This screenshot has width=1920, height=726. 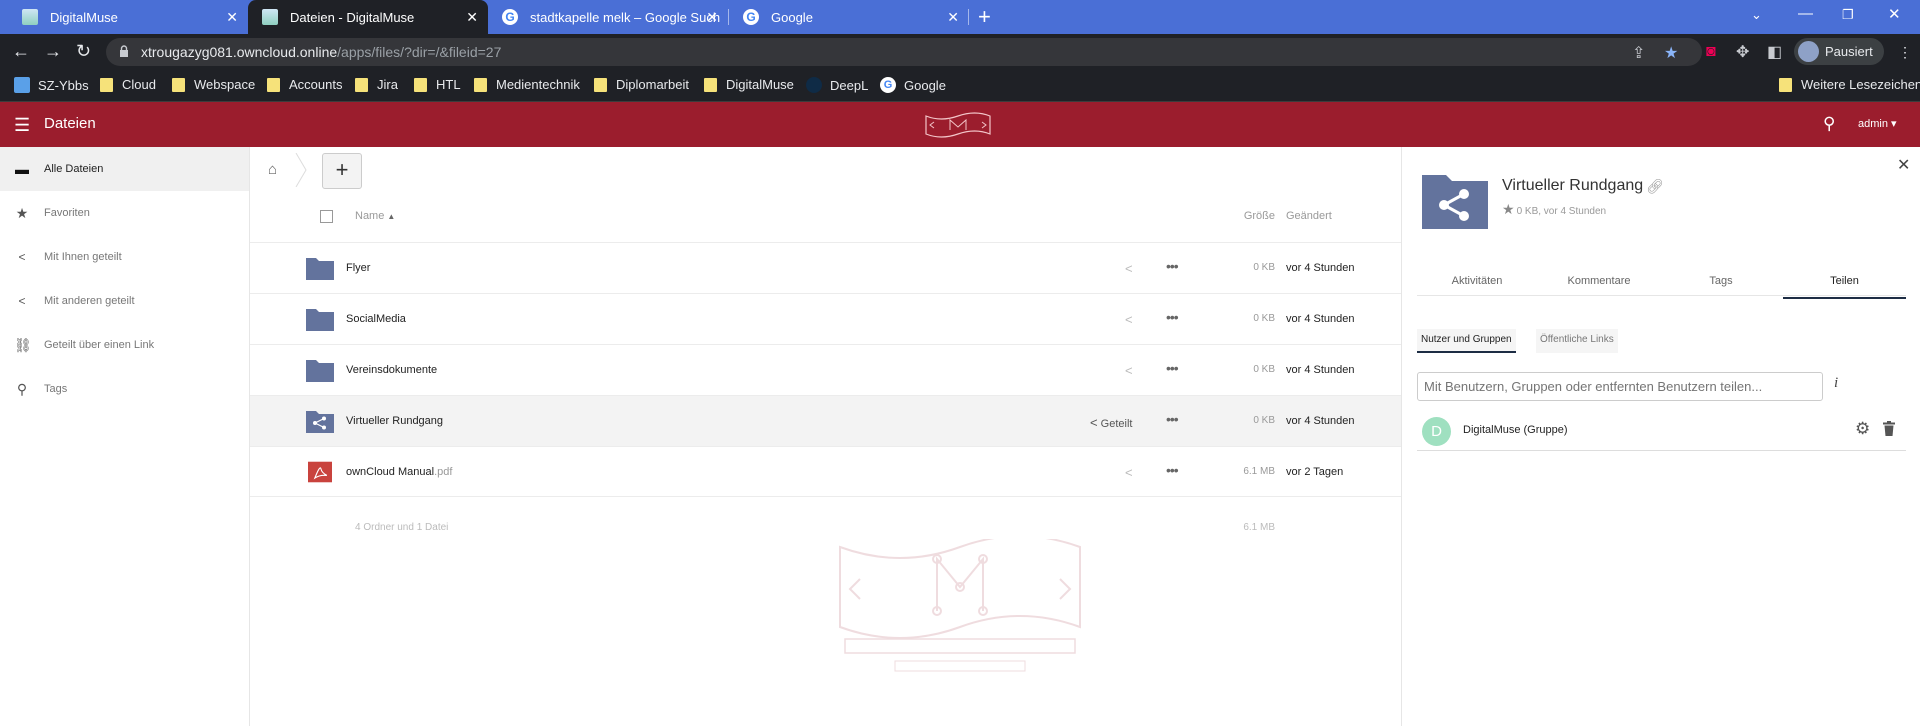 What do you see at coordinates (913, 85) in the screenshot?
I see `bookmark-item: G Google` at bounding box center [913, 85].